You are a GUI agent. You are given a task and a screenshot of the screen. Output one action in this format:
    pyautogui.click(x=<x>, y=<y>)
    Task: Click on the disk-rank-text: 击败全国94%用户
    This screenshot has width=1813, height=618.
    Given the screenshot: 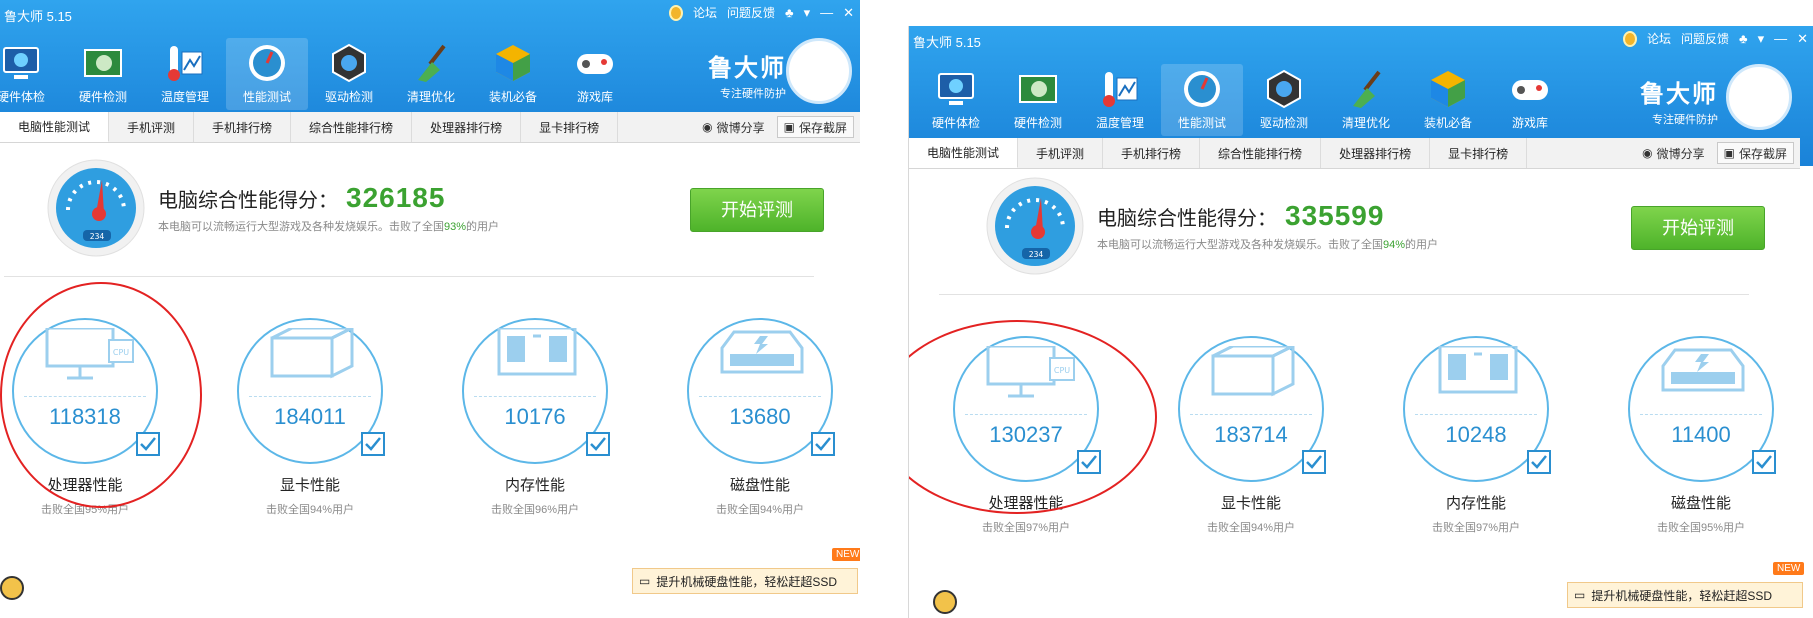 What is the action you would take?
    pyautogui.click(x=760, y=510)
    